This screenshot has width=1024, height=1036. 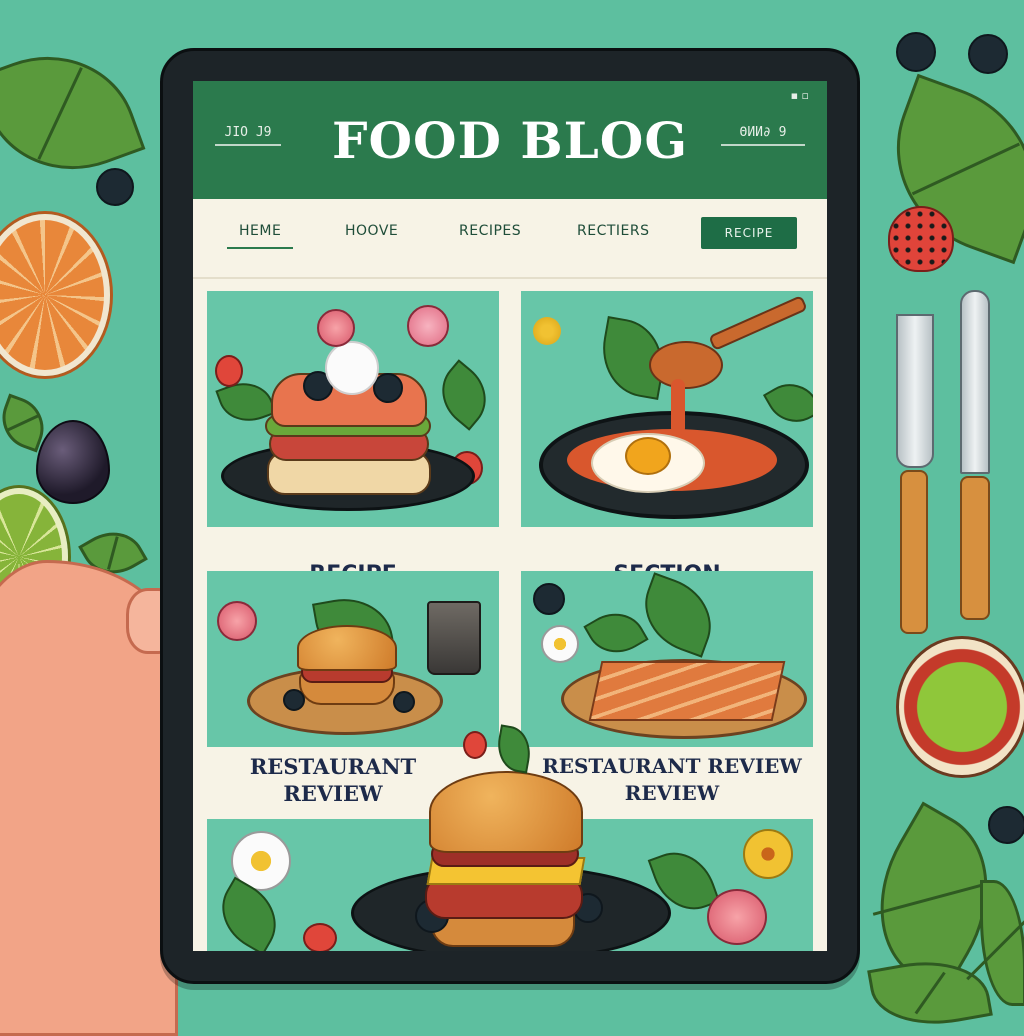 I want to click on cream-topping-icon, so click(x=352, y=368).